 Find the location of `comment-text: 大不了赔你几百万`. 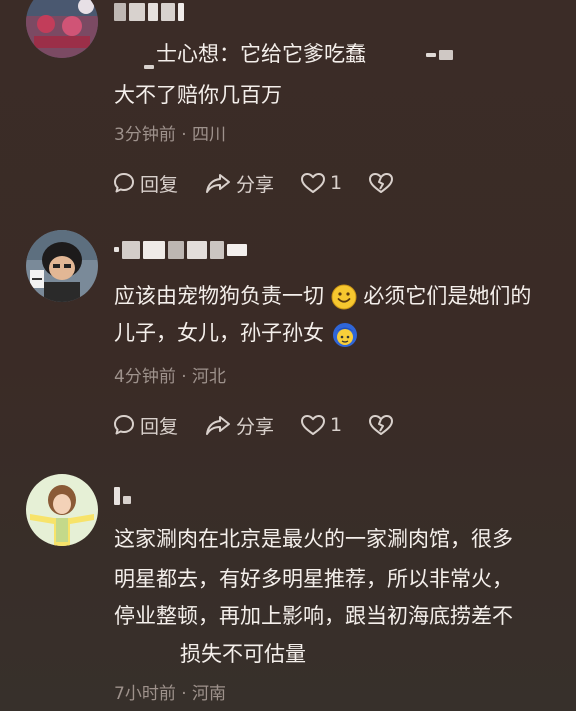

comment-text: 大不了赔你几百万 is located at coordinates (198, 95).